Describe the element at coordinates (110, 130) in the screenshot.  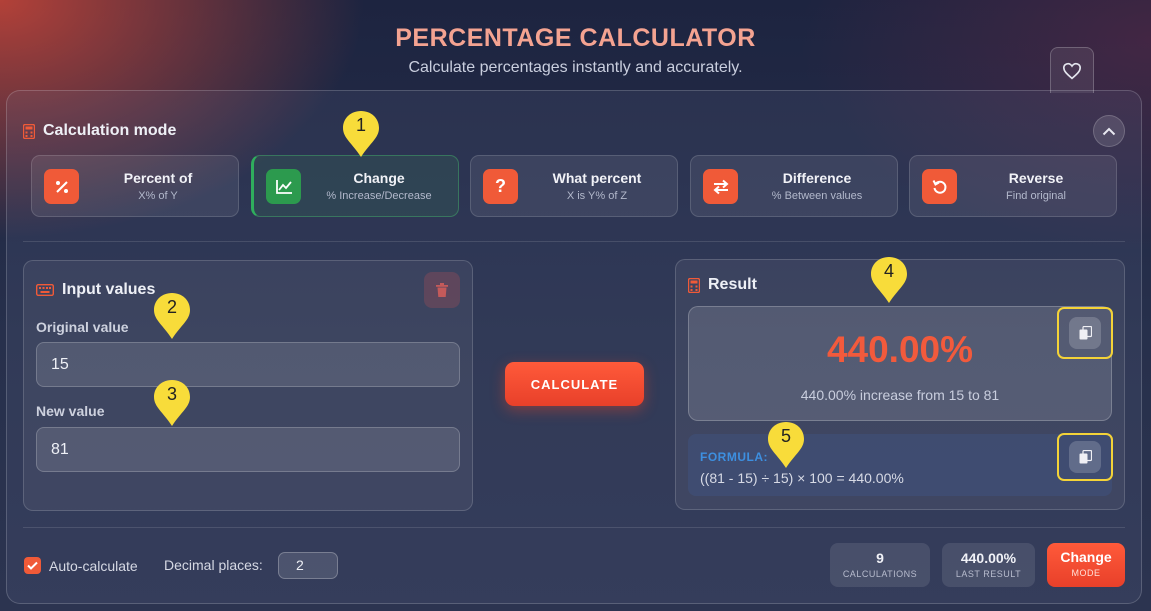
I see `mode-section-title: Calculation mode` at that location.